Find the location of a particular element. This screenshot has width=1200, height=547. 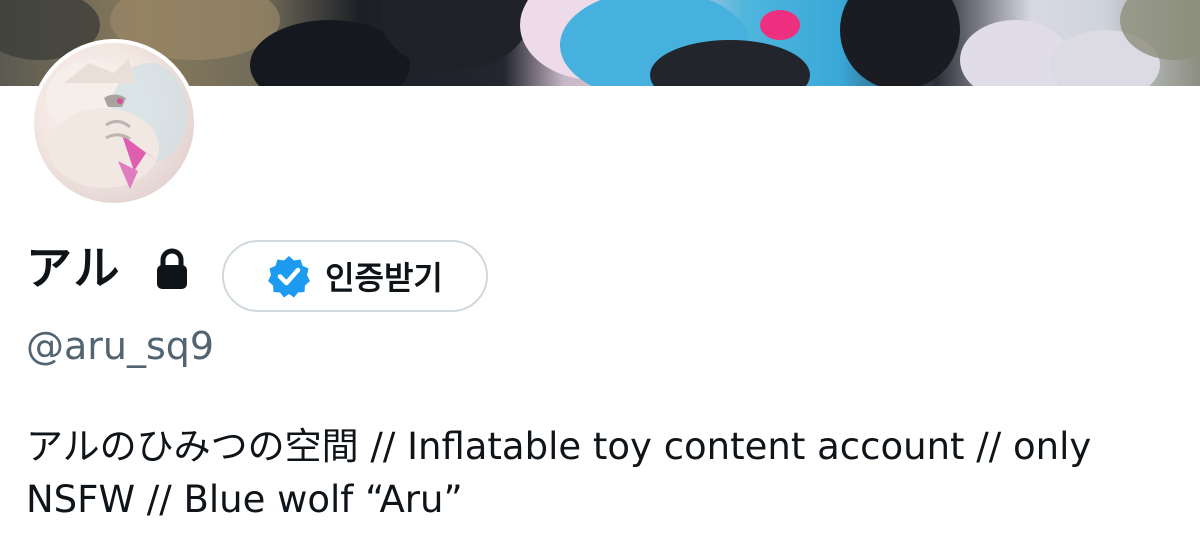

username-handle: @aru_sq9 is located at coordinates (120, 346).